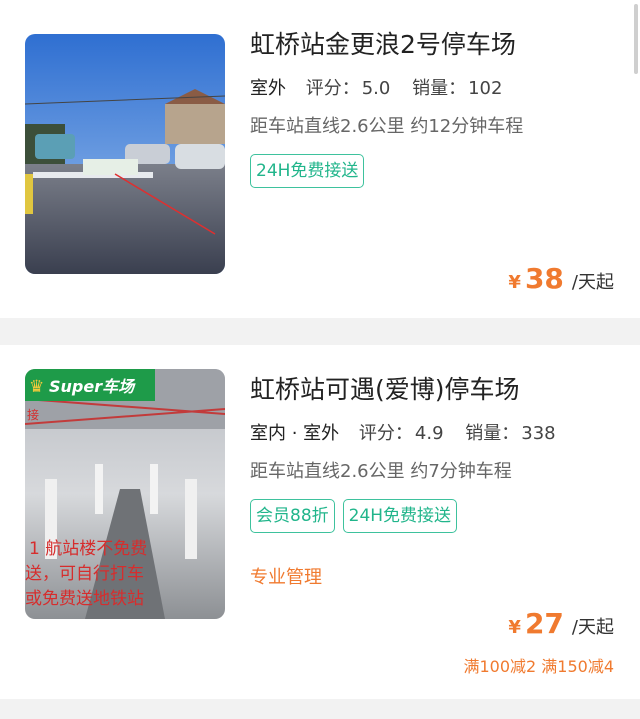 Image resolution: width=640 pixels, height=719 pixels. Describe the element at coordinates (636, 39) in the screenshot. I see `scrollbar` at that location.